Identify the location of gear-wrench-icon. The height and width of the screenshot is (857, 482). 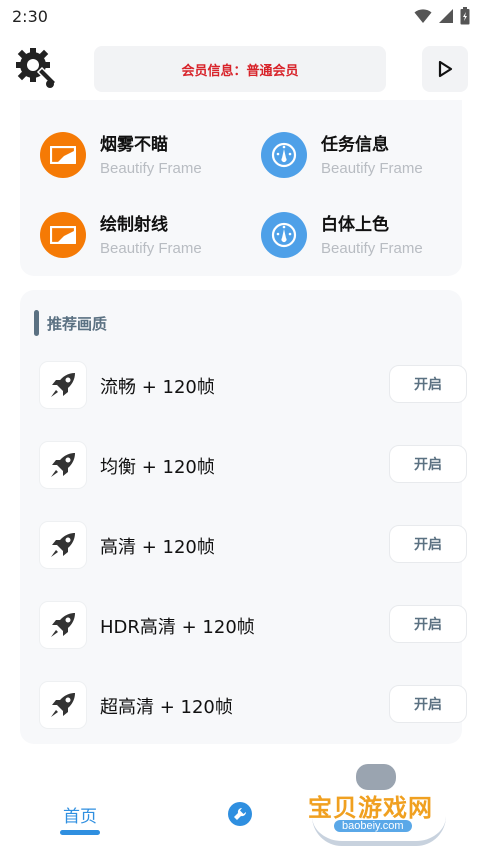
(37, 68).